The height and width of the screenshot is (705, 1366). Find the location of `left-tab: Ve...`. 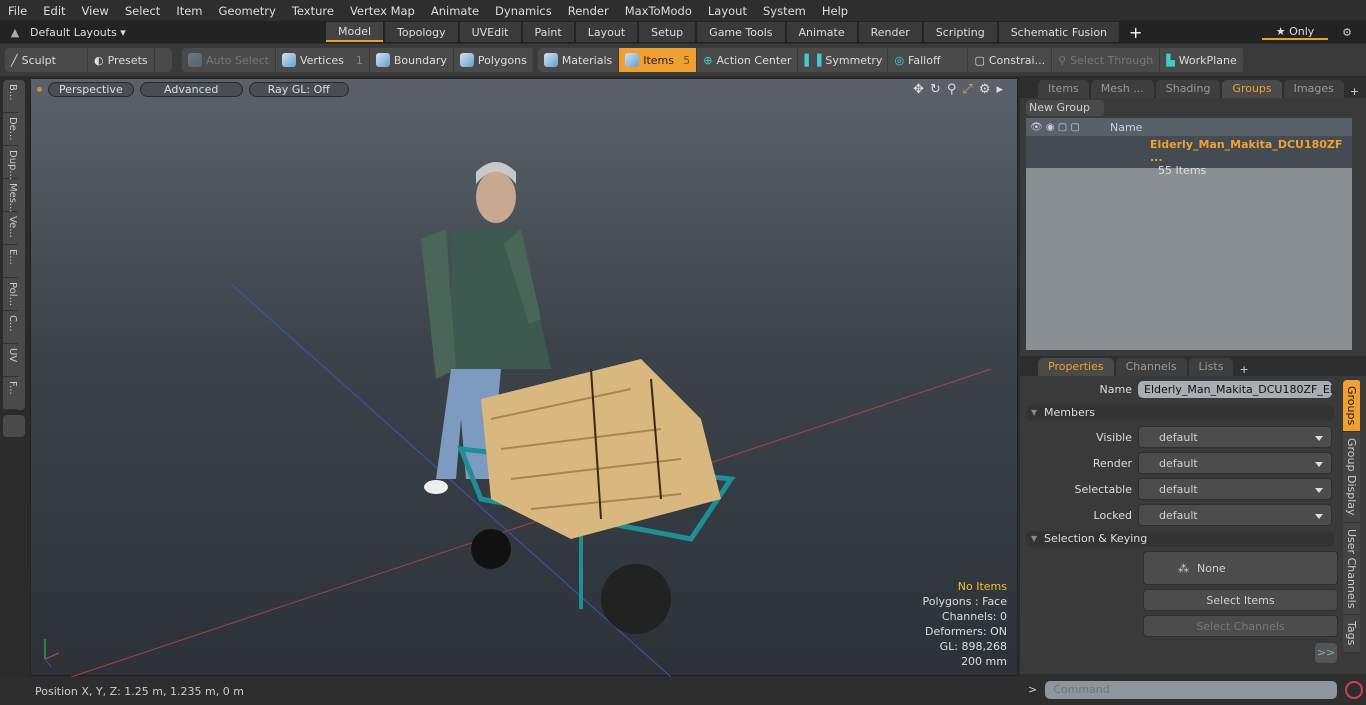

left-tab: Ve... is located at coordinates (10, 228).